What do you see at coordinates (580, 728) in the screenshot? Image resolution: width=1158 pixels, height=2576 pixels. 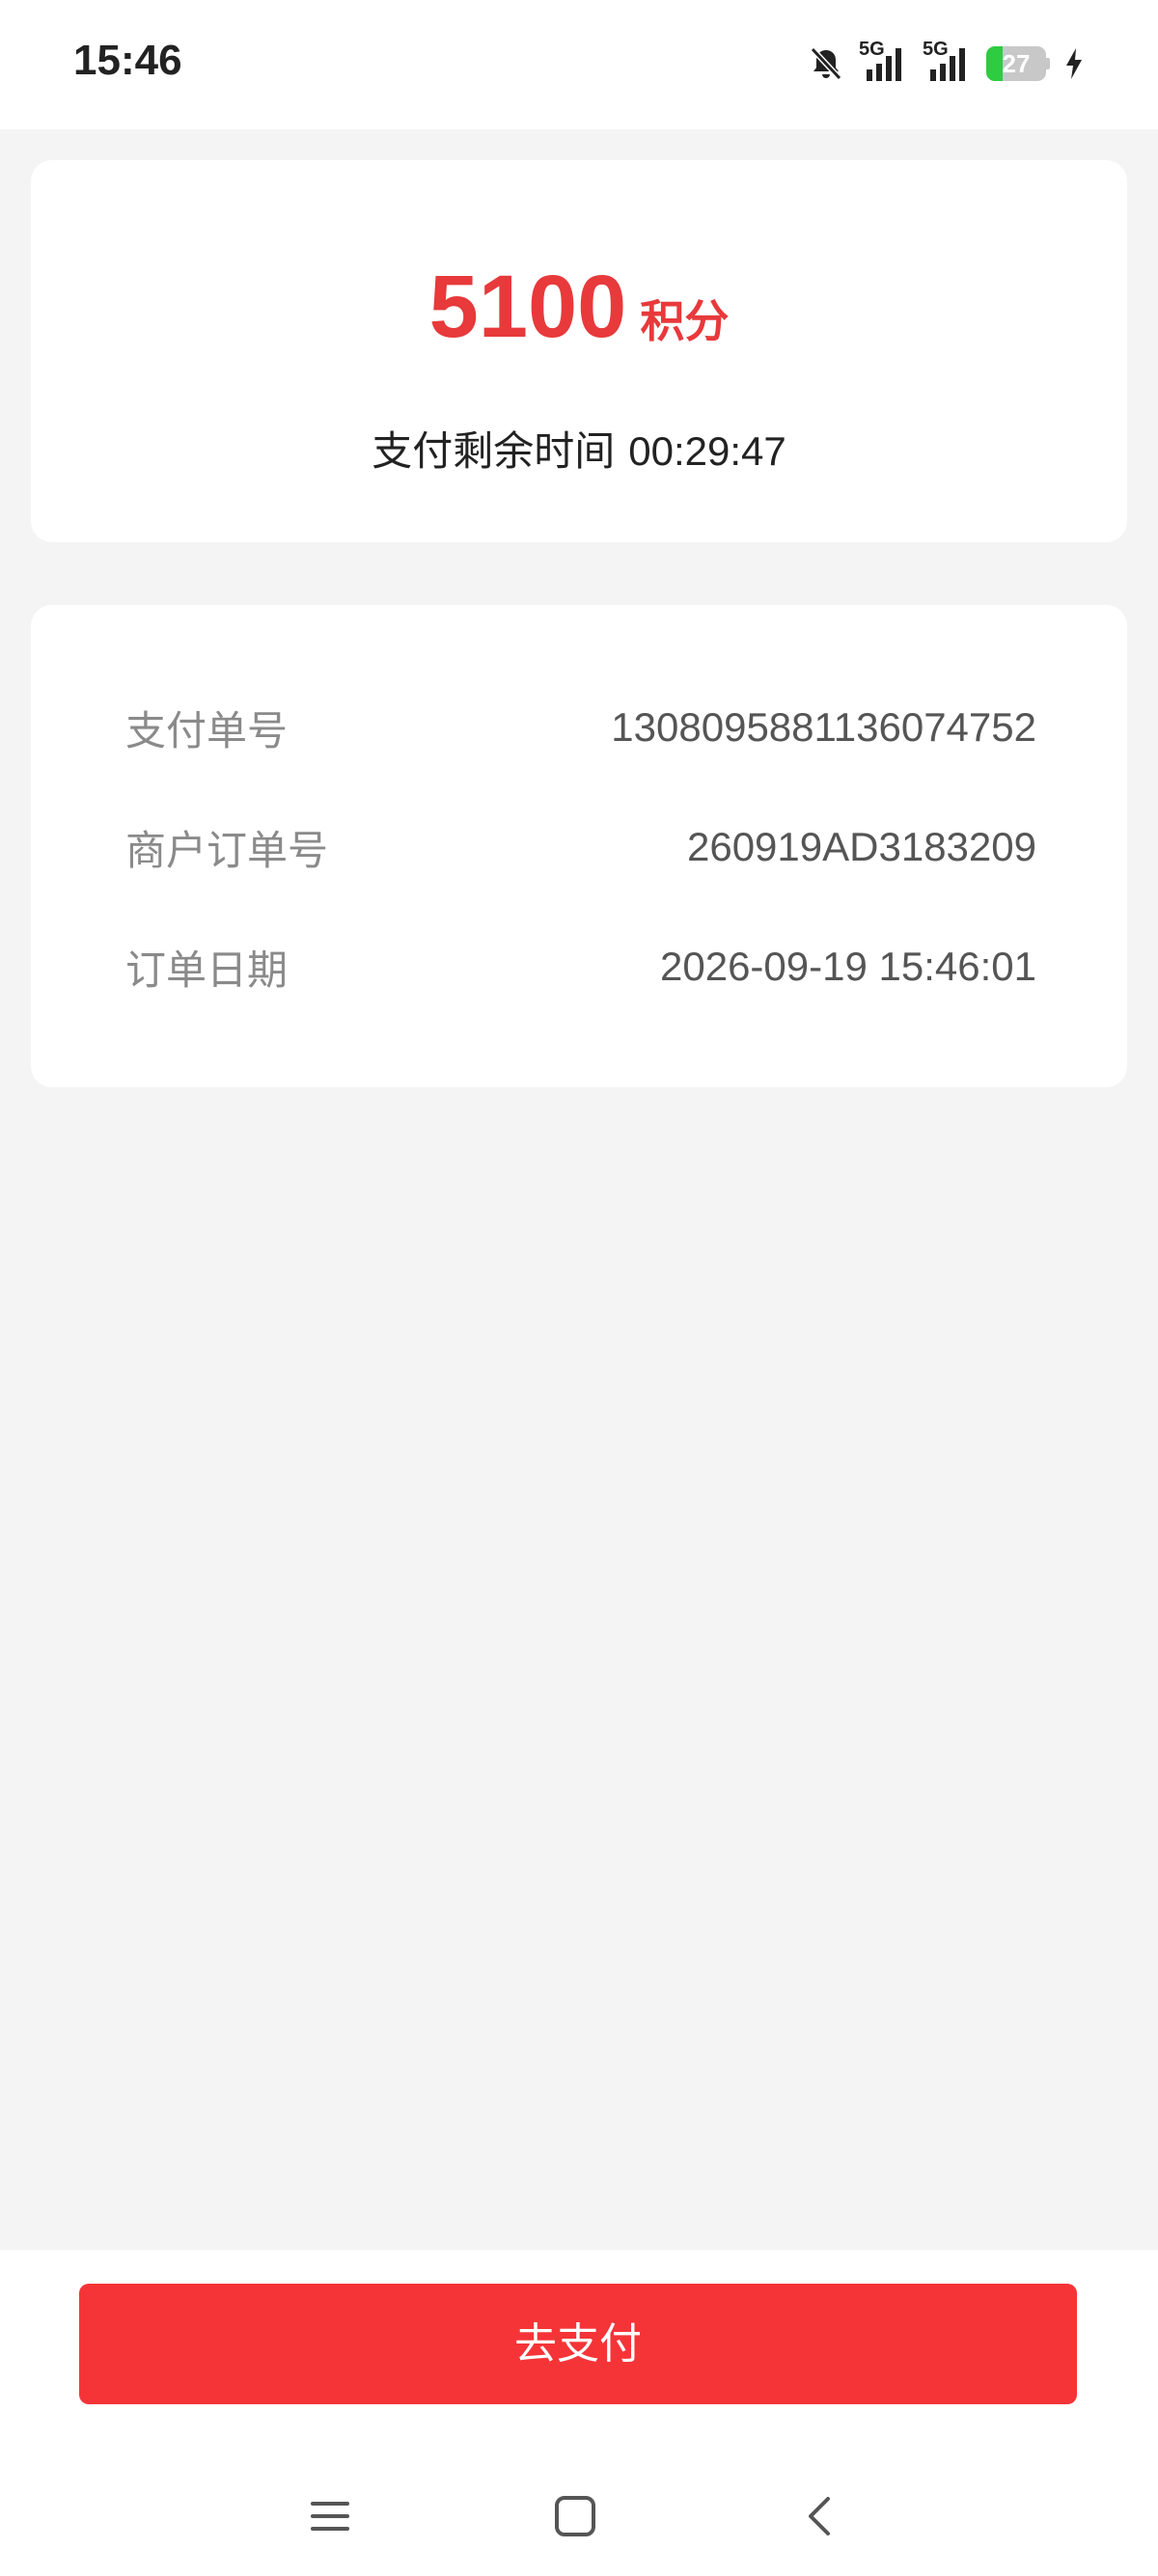 I see `detail-row-payment-number: 支付单号 1308095881136074752` at bounding box center [580, 728].